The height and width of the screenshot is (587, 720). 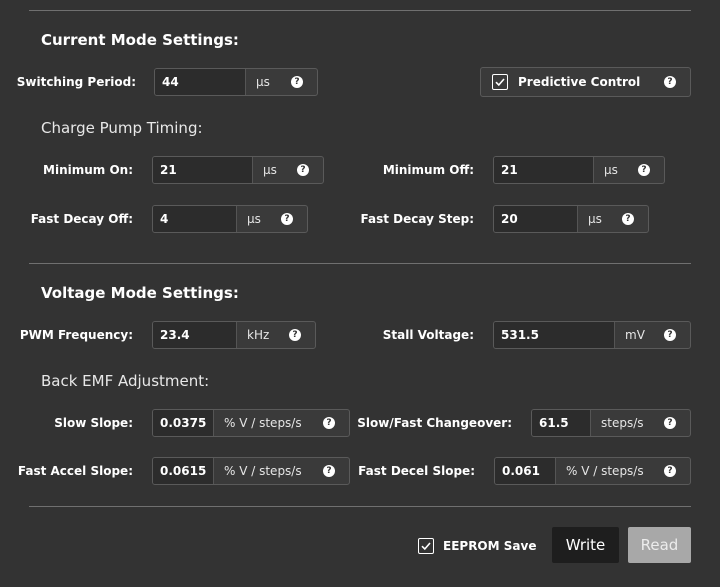 I want to click on fast-decay-off-field: 4 µs?, so click(x=230, y=219).